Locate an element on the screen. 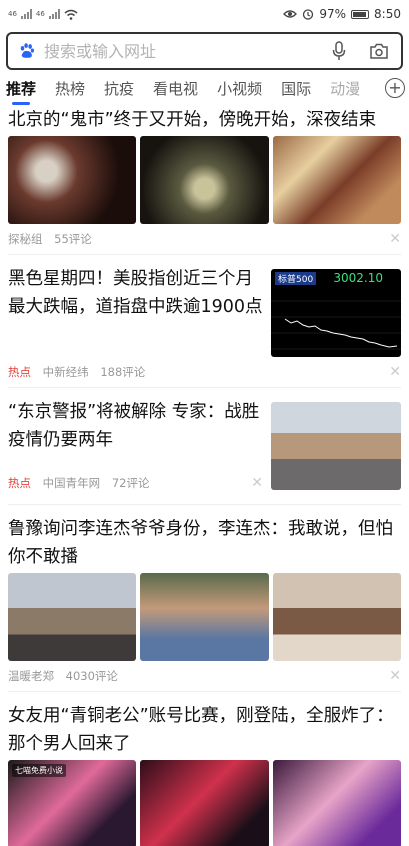  stock-line is located at coordinates (336, 325).